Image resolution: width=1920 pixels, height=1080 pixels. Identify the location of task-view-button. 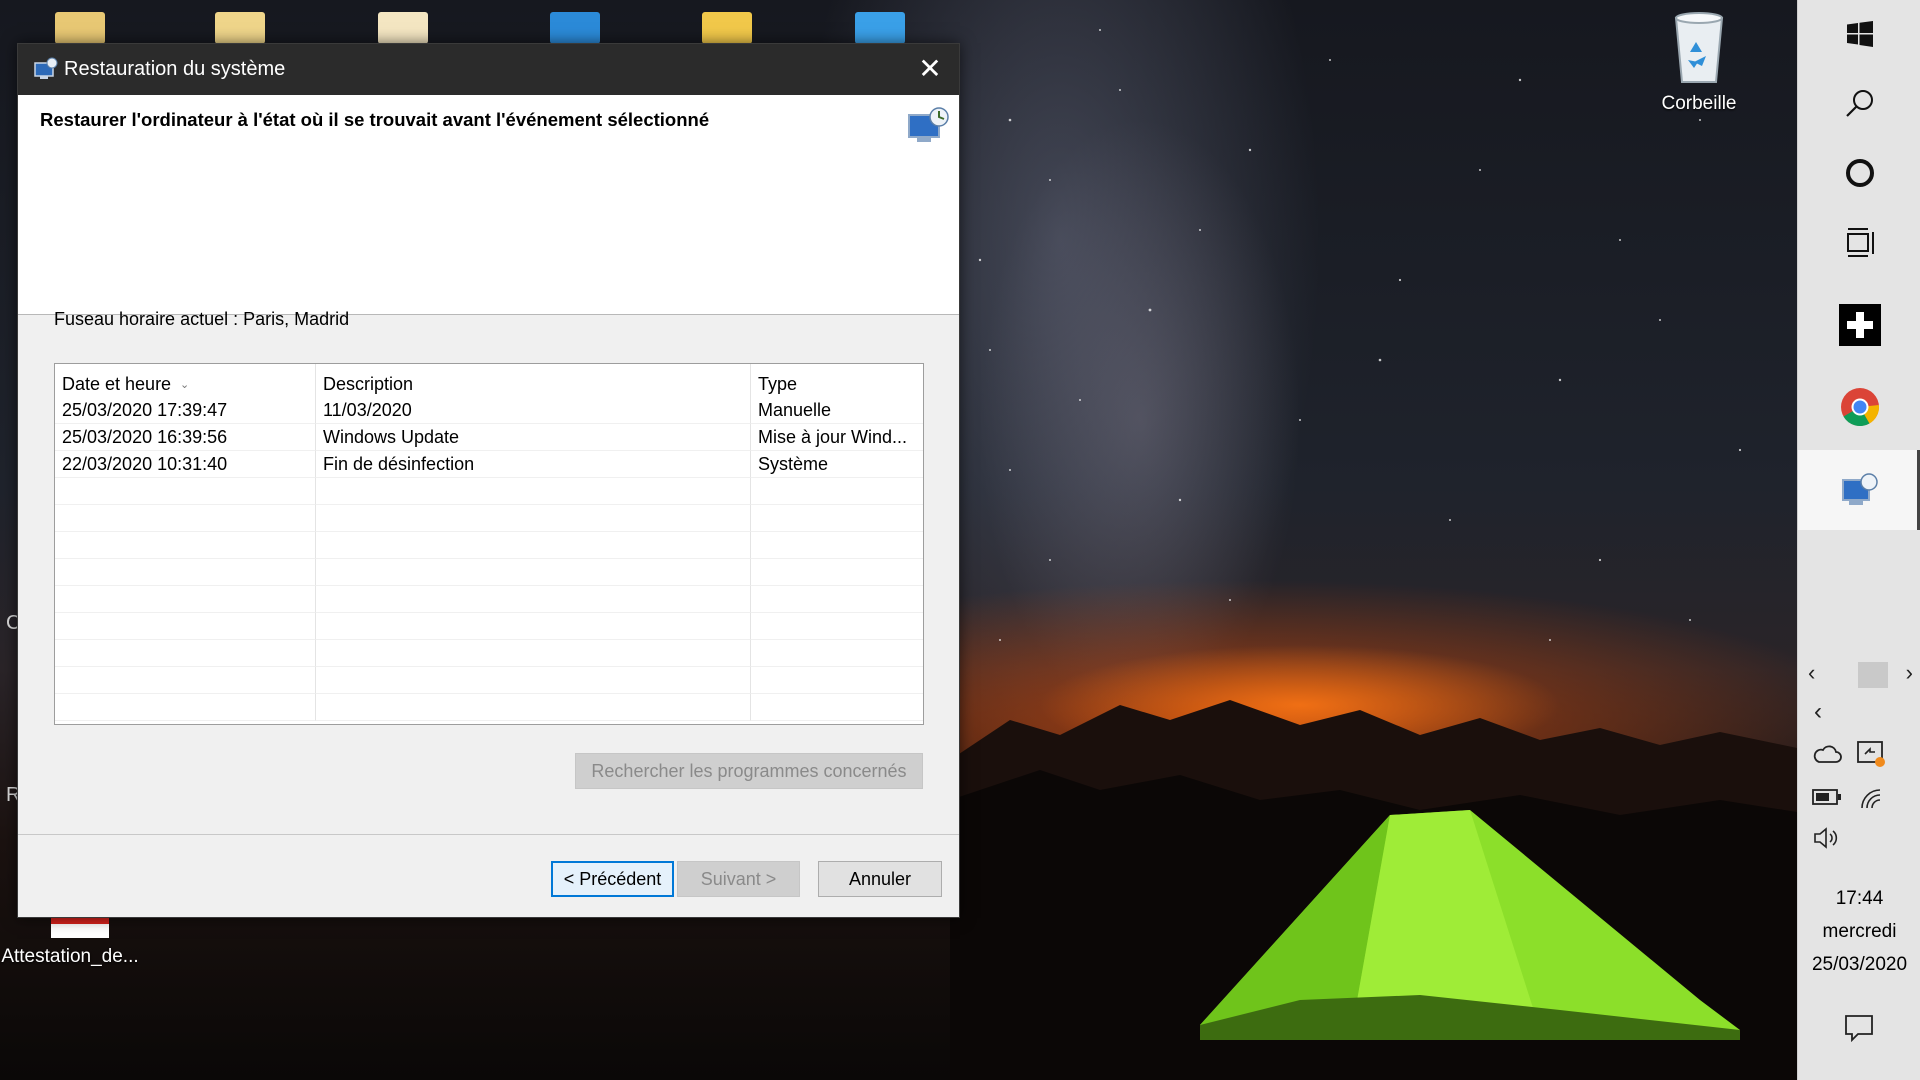
(1859, 243).